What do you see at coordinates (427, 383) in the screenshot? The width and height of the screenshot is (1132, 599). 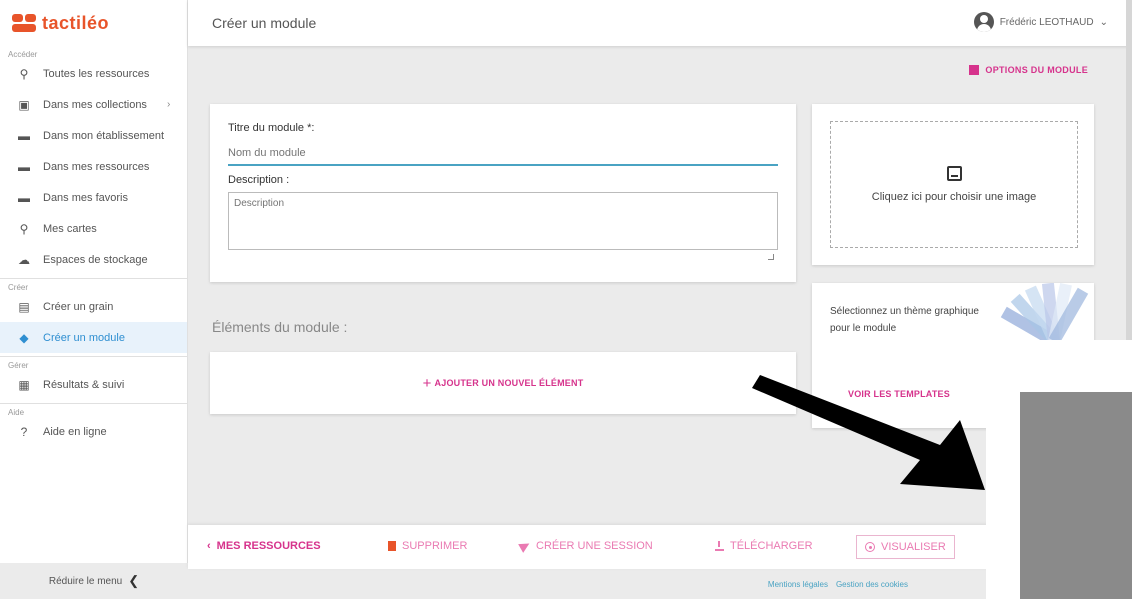 I see `plus-icon: +` at bounding box center [427, 383].